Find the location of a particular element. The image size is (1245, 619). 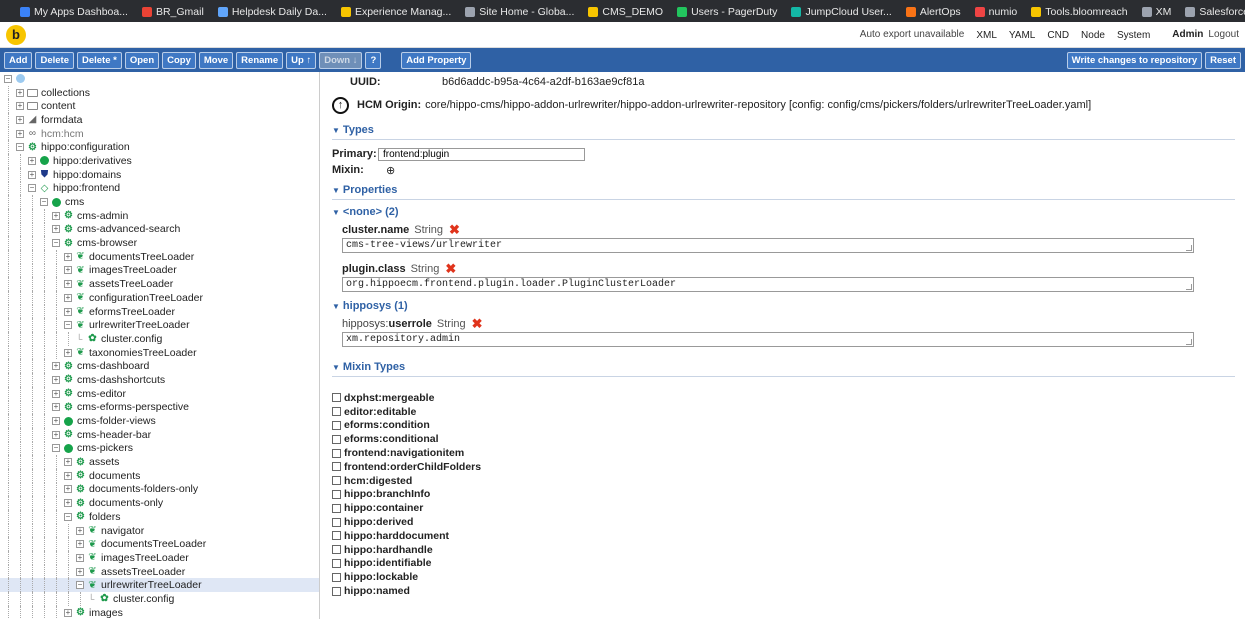

mixin-type-option: hippo:harddocument is located at coordinates (783, 536).